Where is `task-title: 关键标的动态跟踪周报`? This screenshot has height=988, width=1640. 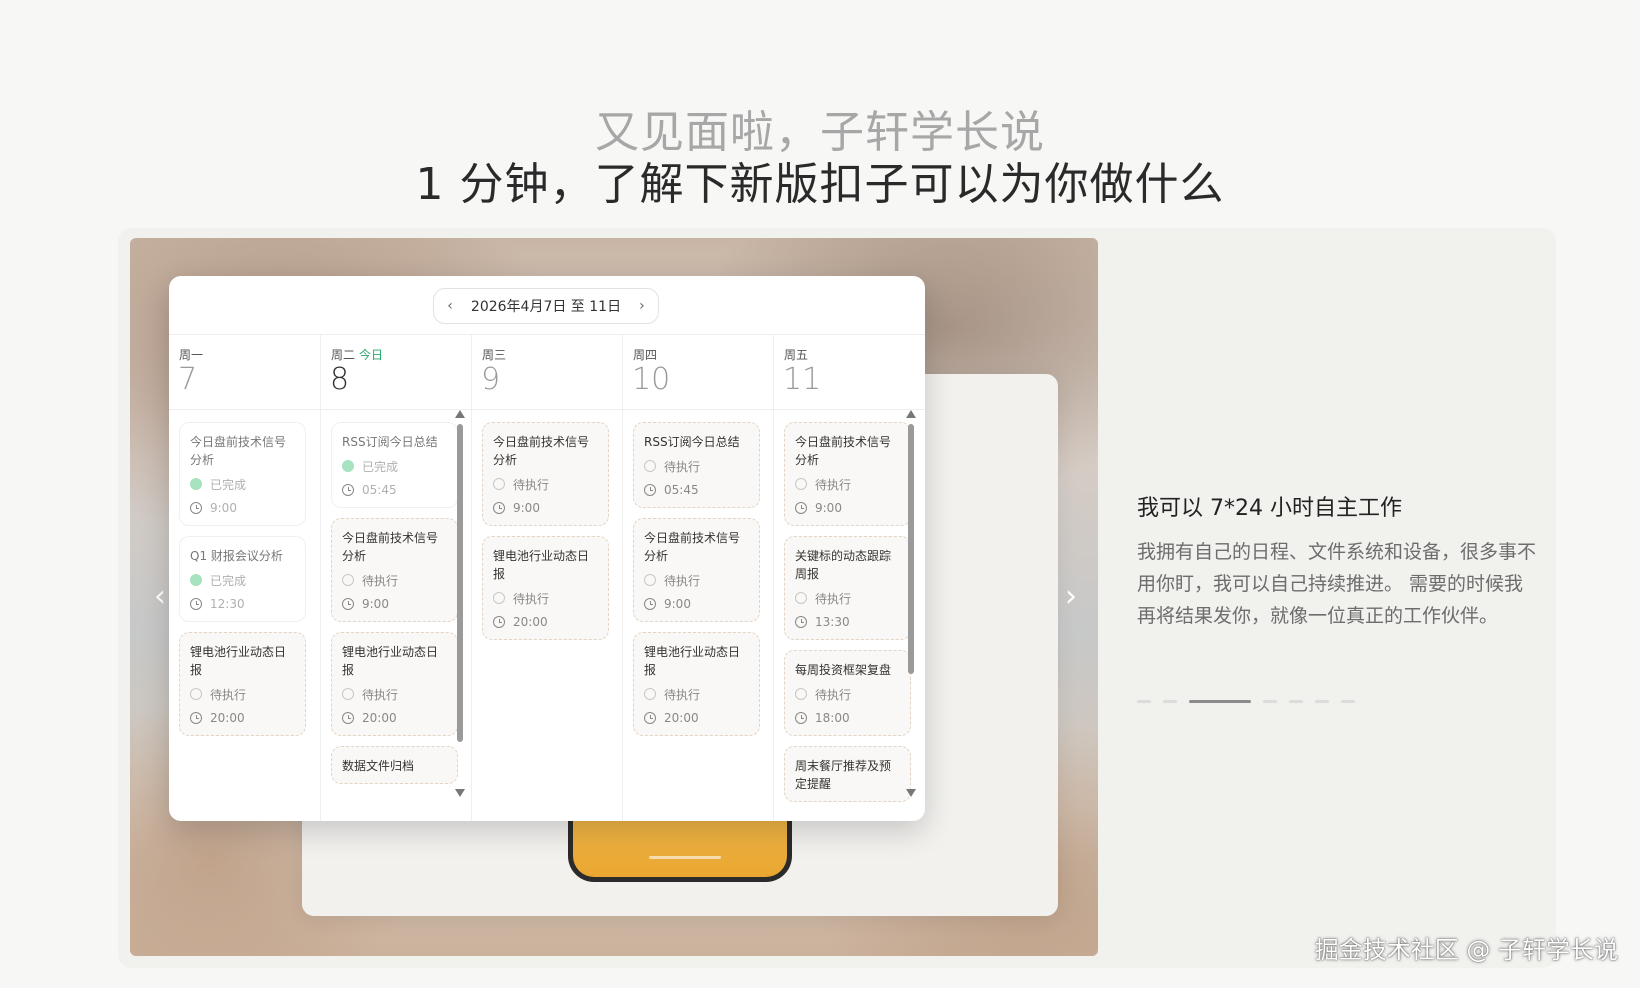
task-title: 关键标的动态跟踪周报 is located at coordinates (843, 565).